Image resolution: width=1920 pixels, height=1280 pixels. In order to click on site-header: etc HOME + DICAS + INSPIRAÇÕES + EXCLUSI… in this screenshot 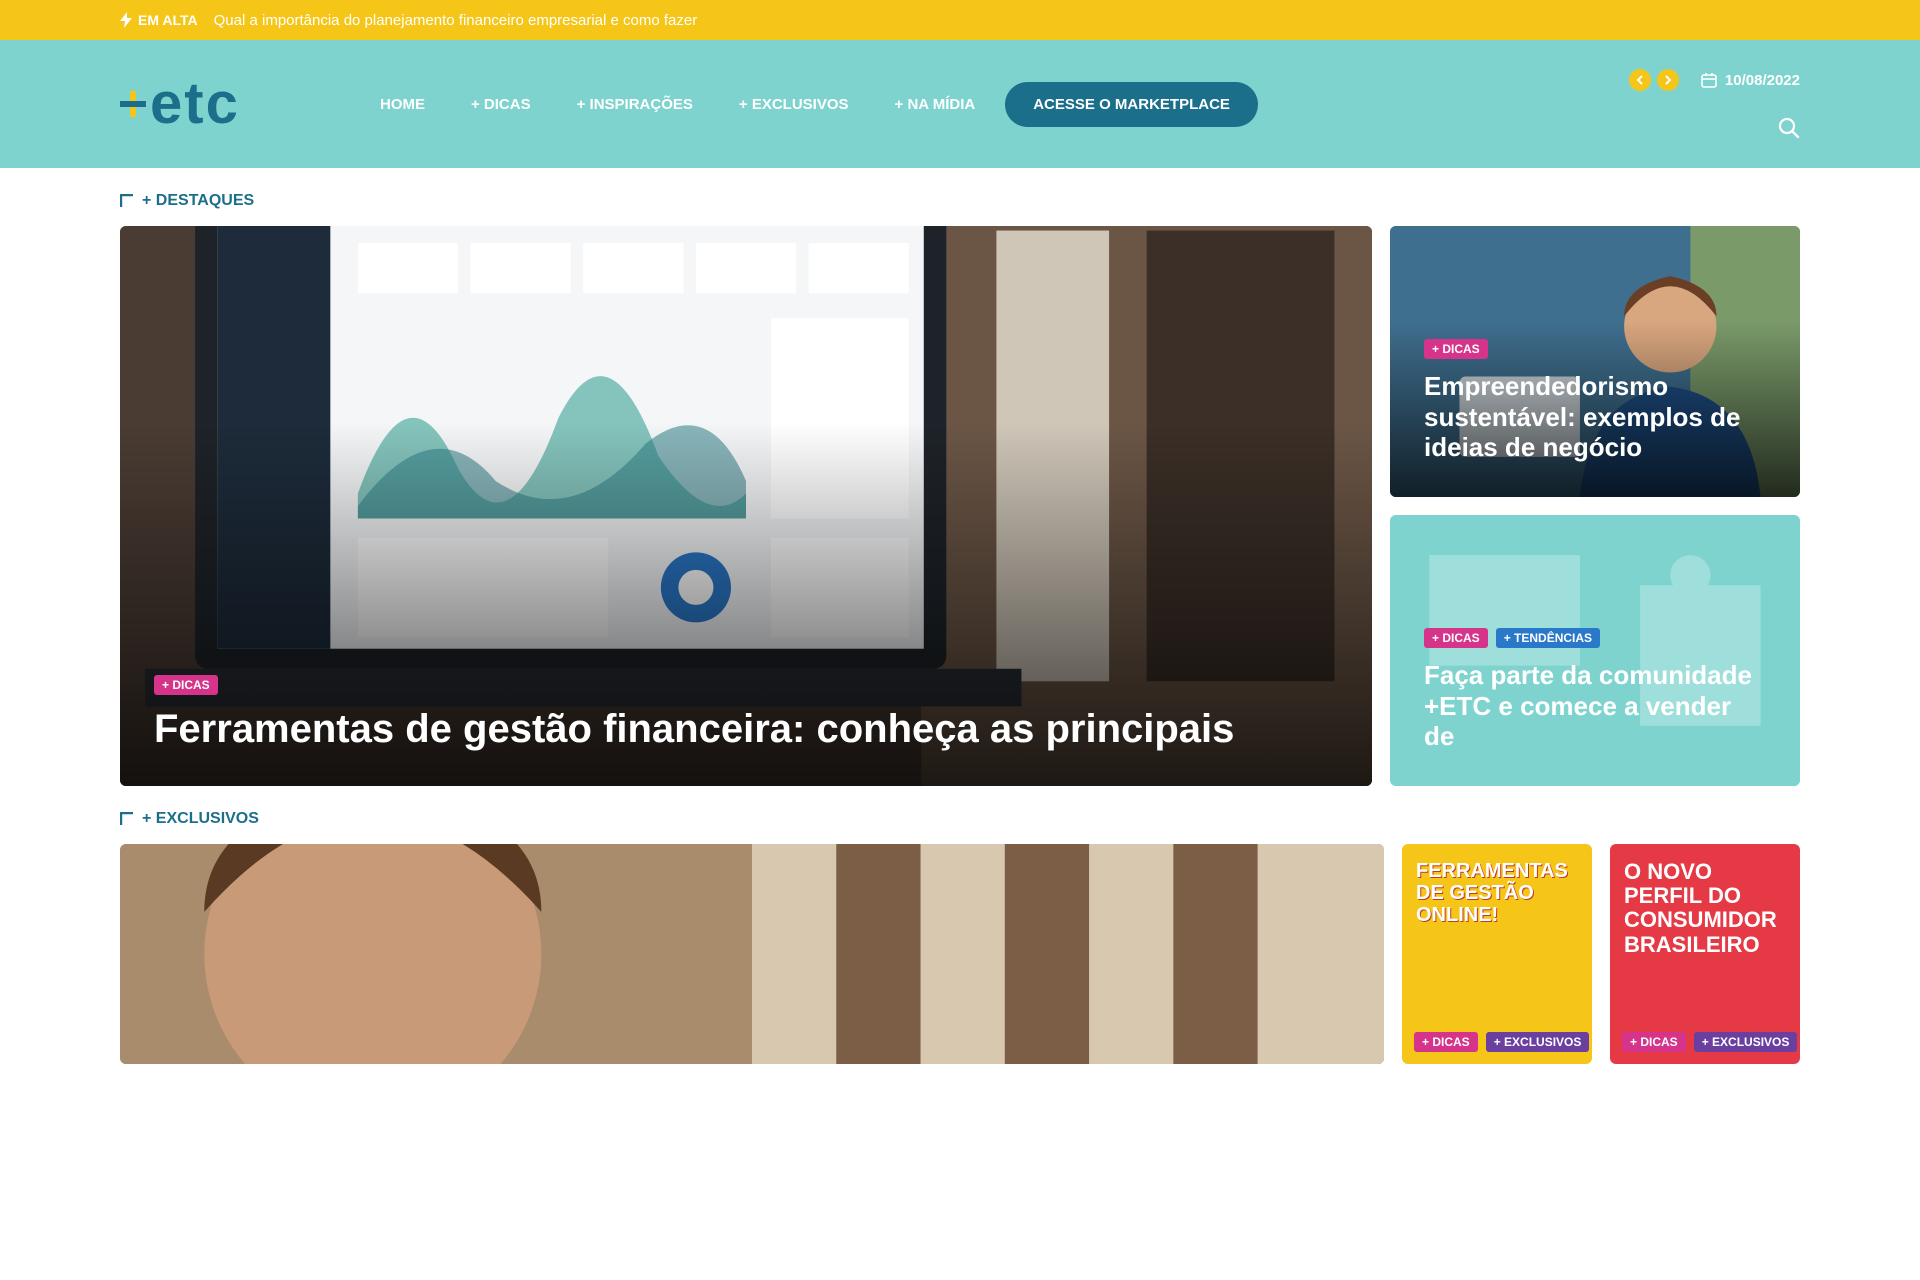, I will do `click(960, 104)`.